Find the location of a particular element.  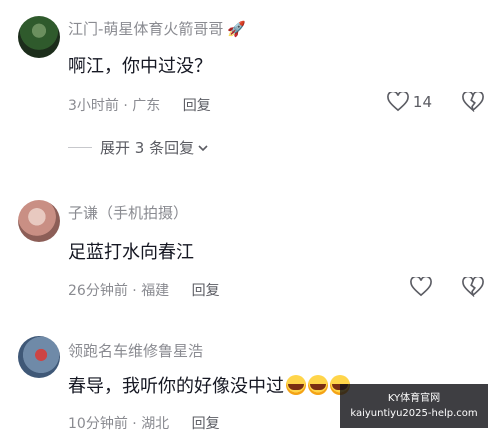

expand-replies-button: 展开 3 条回复 is located at coordinates (139, 147).